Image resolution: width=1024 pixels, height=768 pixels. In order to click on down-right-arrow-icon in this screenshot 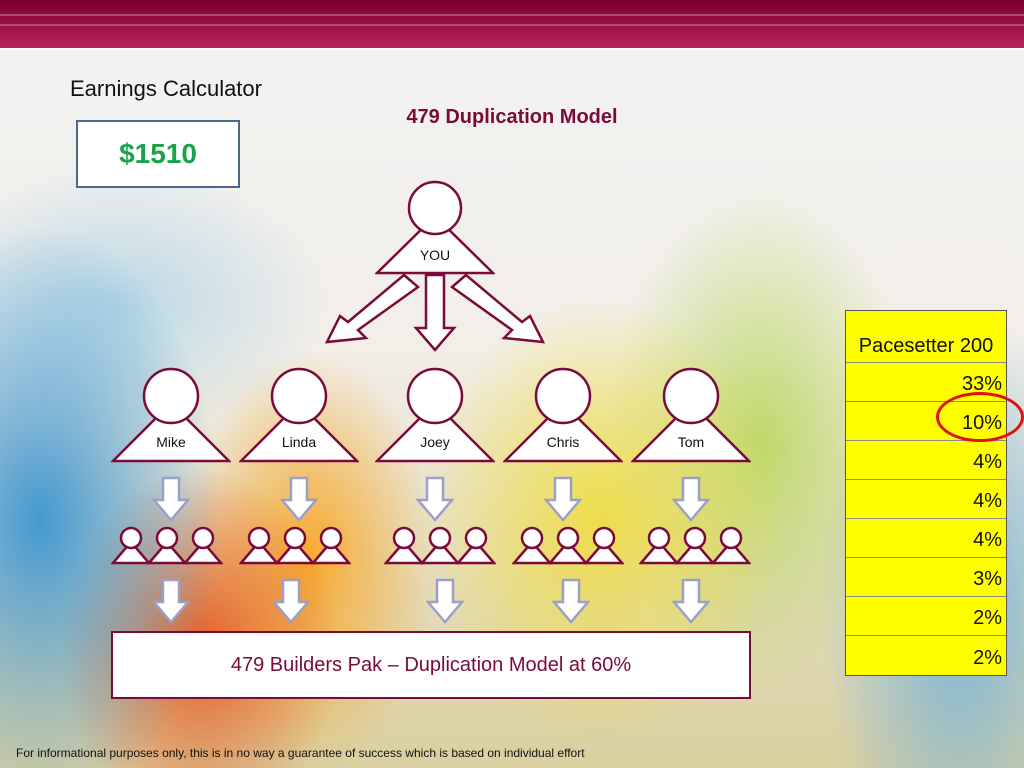, I will do `click(497, 308)`.